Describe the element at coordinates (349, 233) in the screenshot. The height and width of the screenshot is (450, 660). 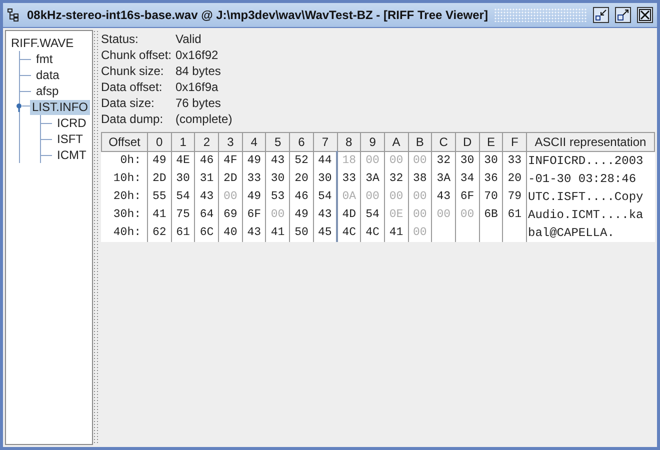
I see `table-cell: 4C` at that location.